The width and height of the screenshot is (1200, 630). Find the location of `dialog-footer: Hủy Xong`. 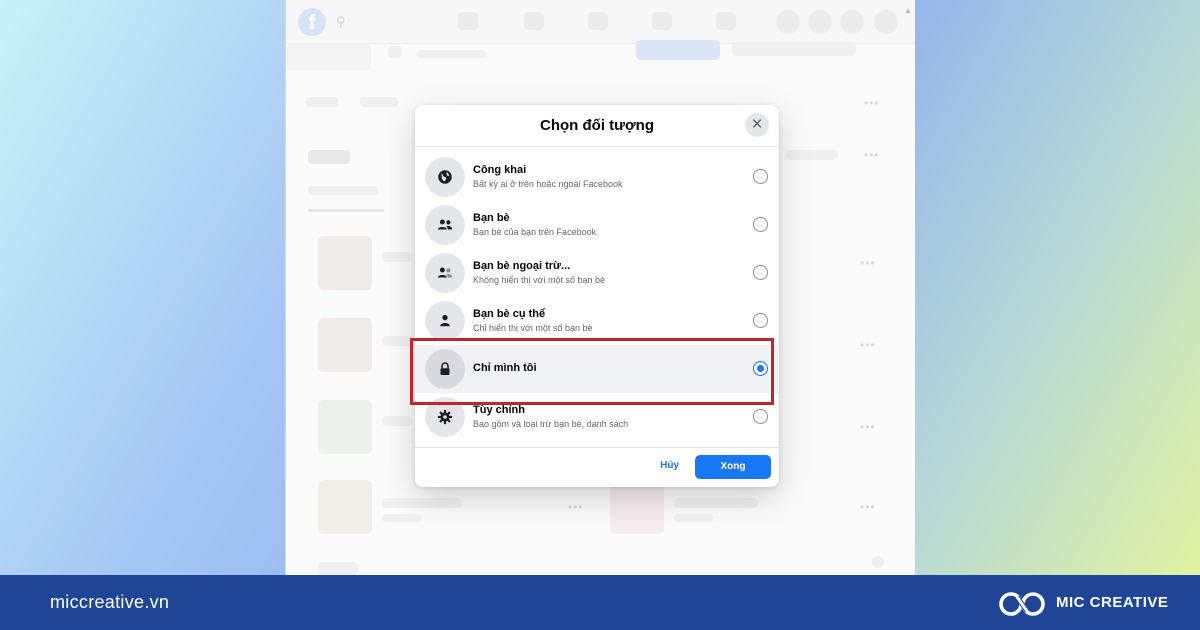

dialog-footer: Hủy Xong is located at coordinates (597, 467).